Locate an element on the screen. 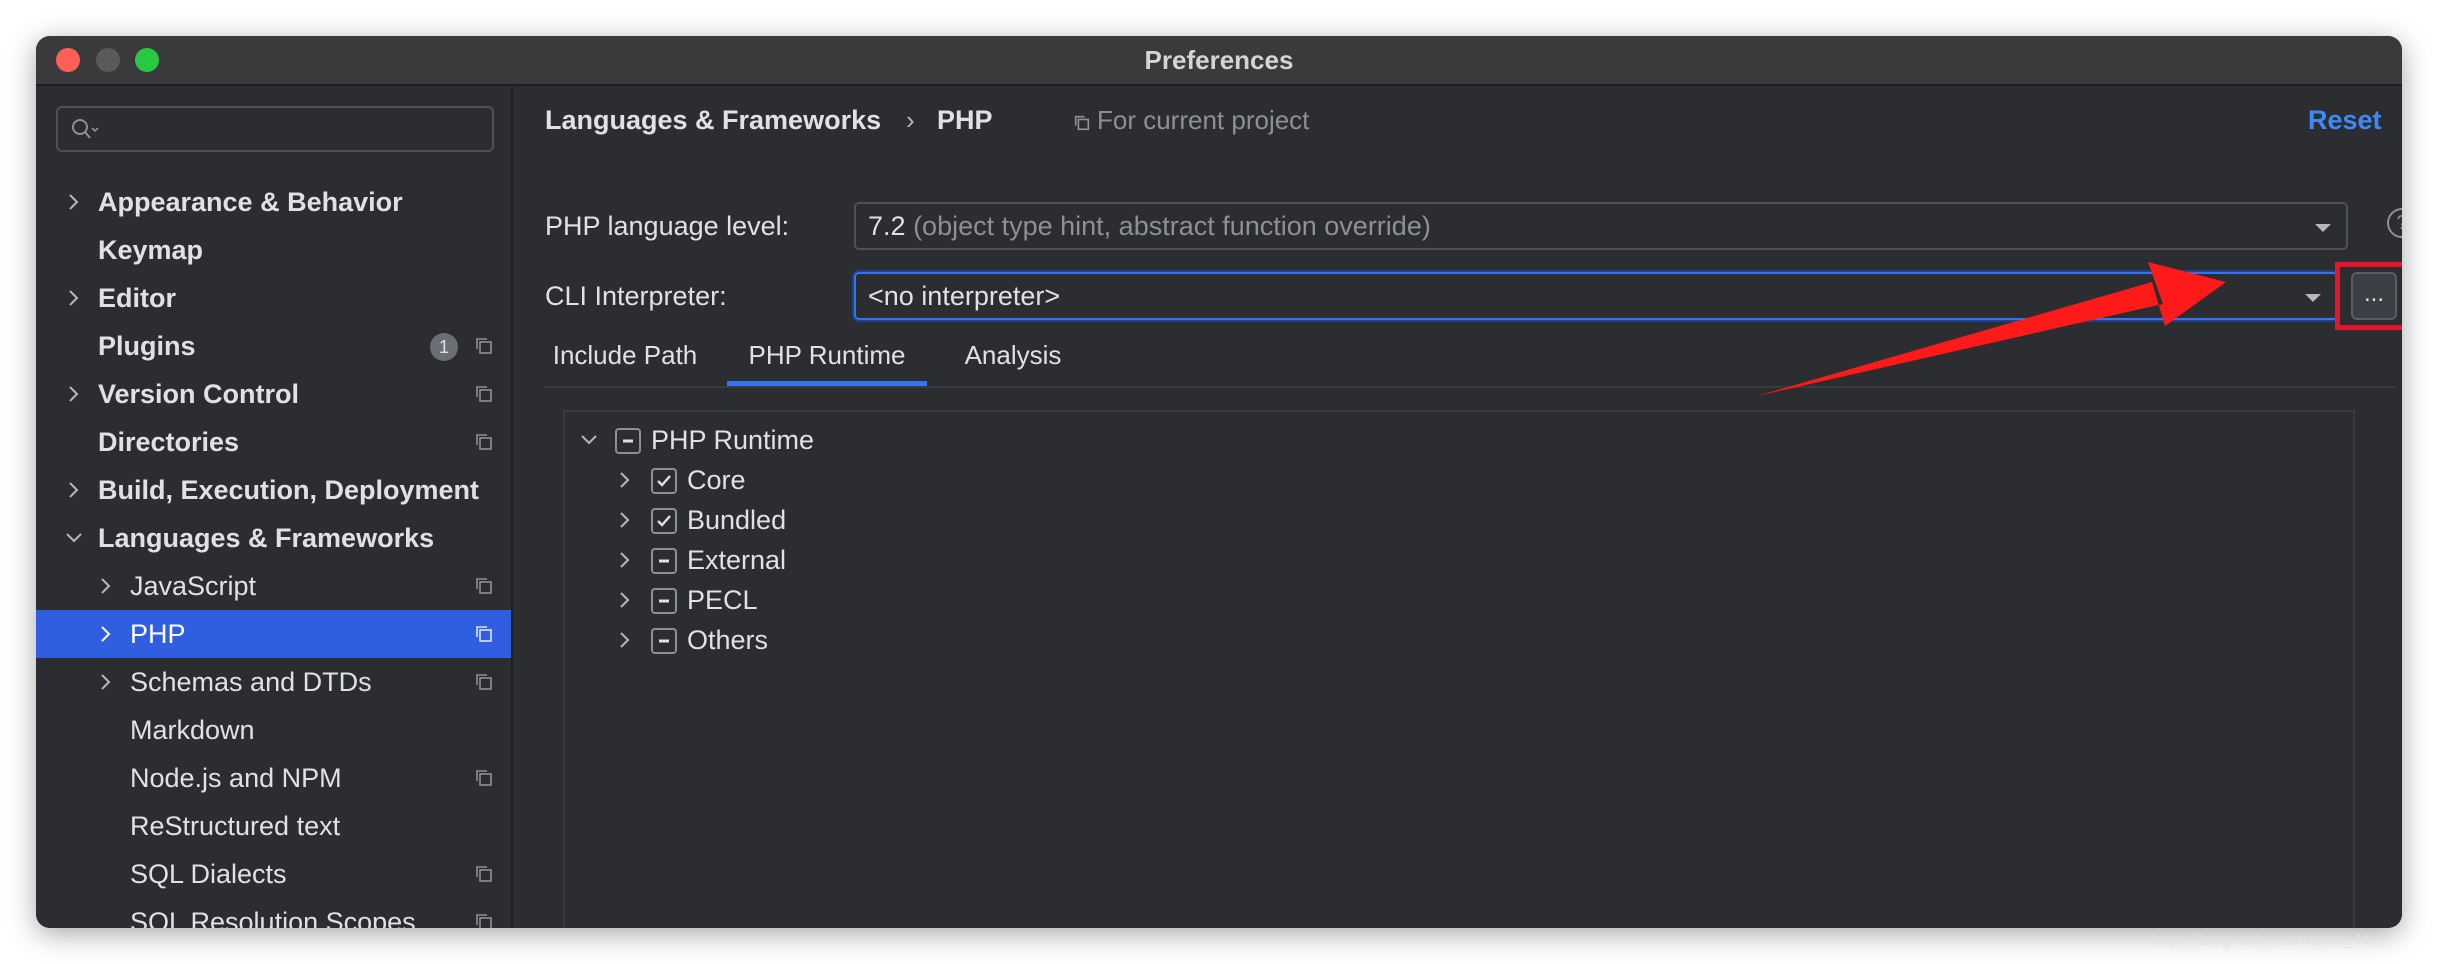  settings-search is located at coordinates (275, 129).